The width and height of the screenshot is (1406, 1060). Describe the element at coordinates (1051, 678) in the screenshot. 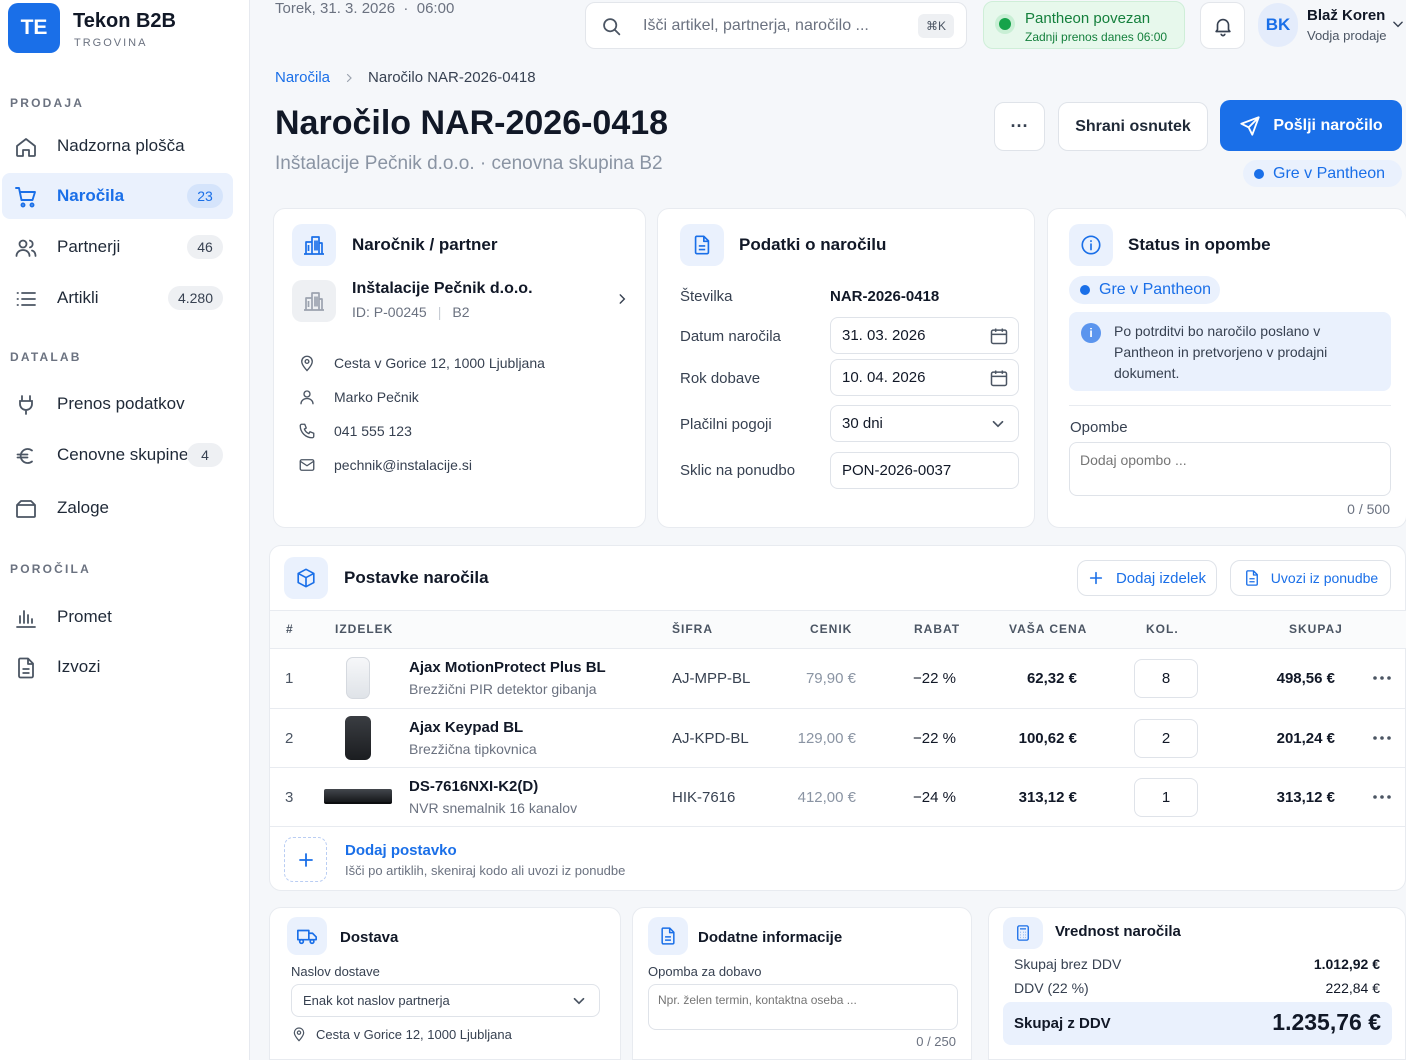

I see `your-price: 62,32 €` at that location.